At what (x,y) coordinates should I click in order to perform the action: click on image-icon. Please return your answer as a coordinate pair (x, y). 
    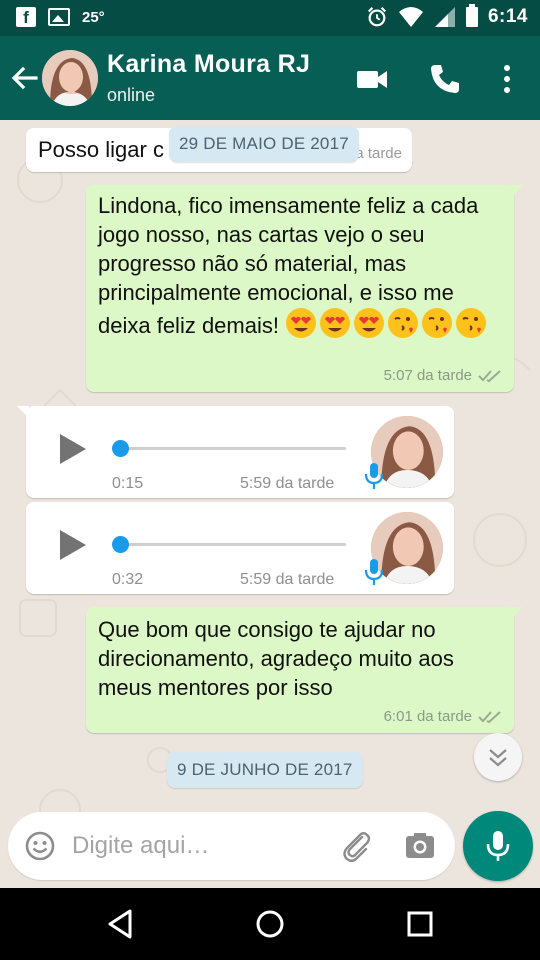
    Looking at the image, I should click on (59, 17).